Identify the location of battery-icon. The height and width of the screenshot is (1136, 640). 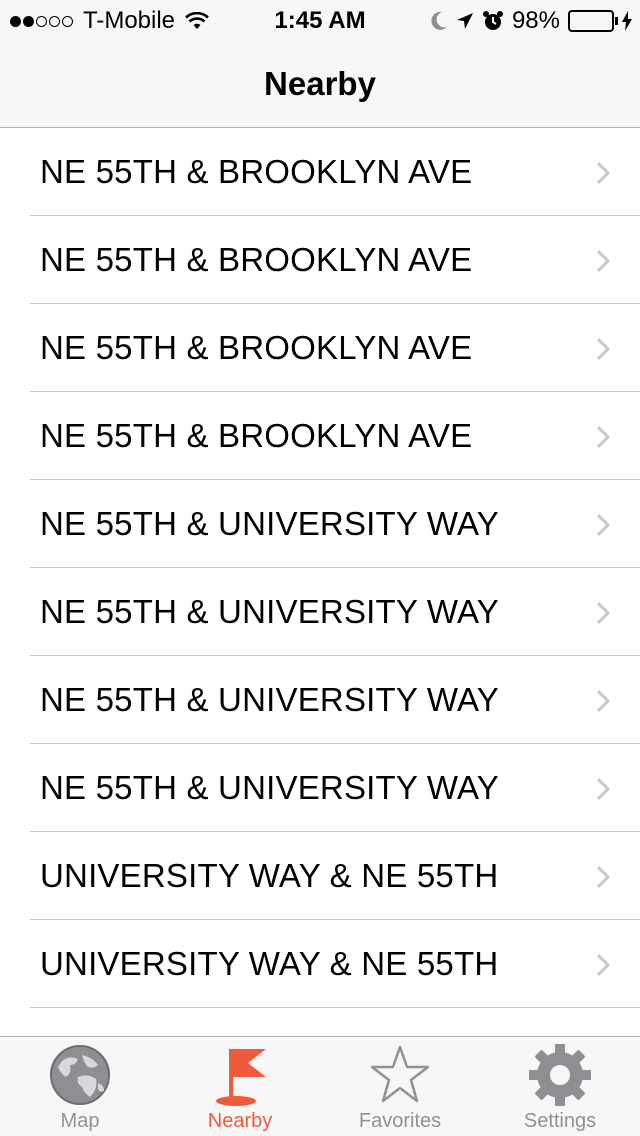
(593, 21).